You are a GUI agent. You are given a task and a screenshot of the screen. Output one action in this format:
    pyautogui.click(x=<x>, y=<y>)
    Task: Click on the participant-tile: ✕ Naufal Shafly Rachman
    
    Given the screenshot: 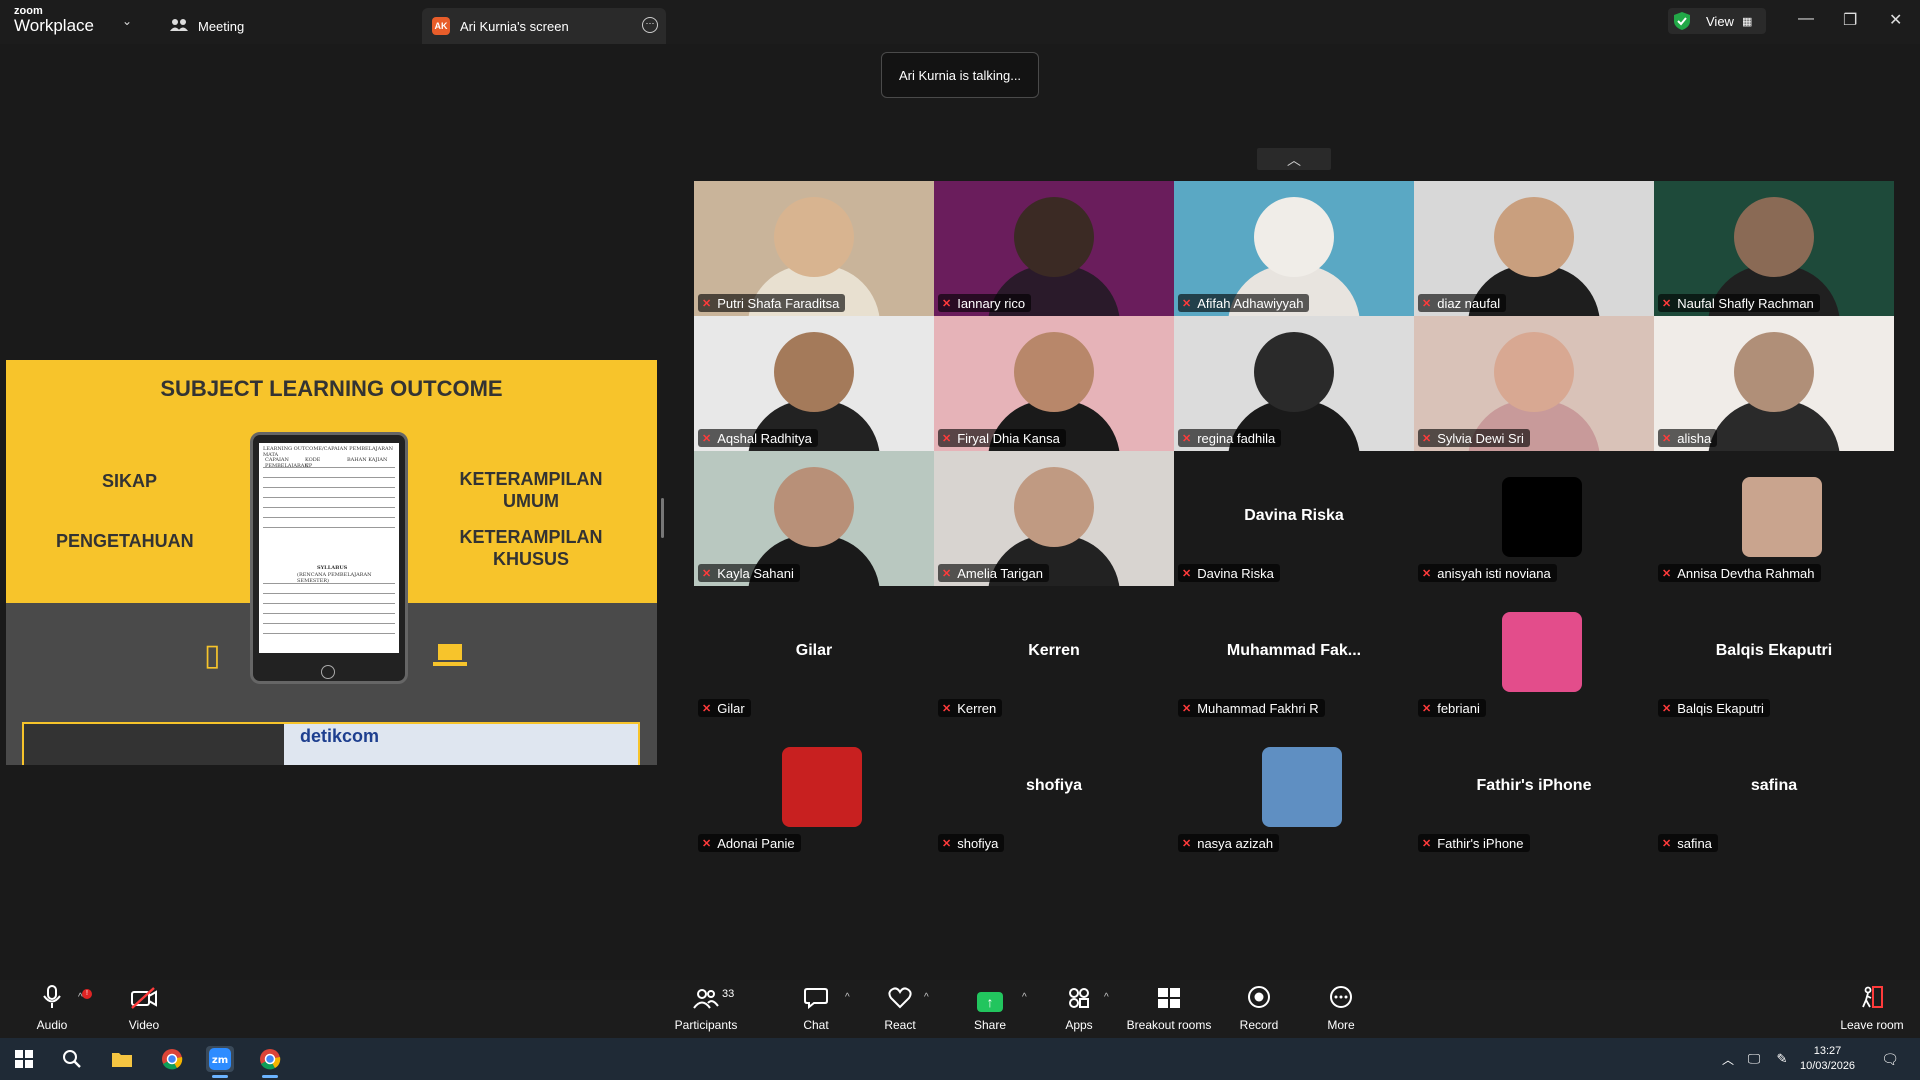 What is the action you would take?
    pyautogui.click(x=1774, y=248)
    